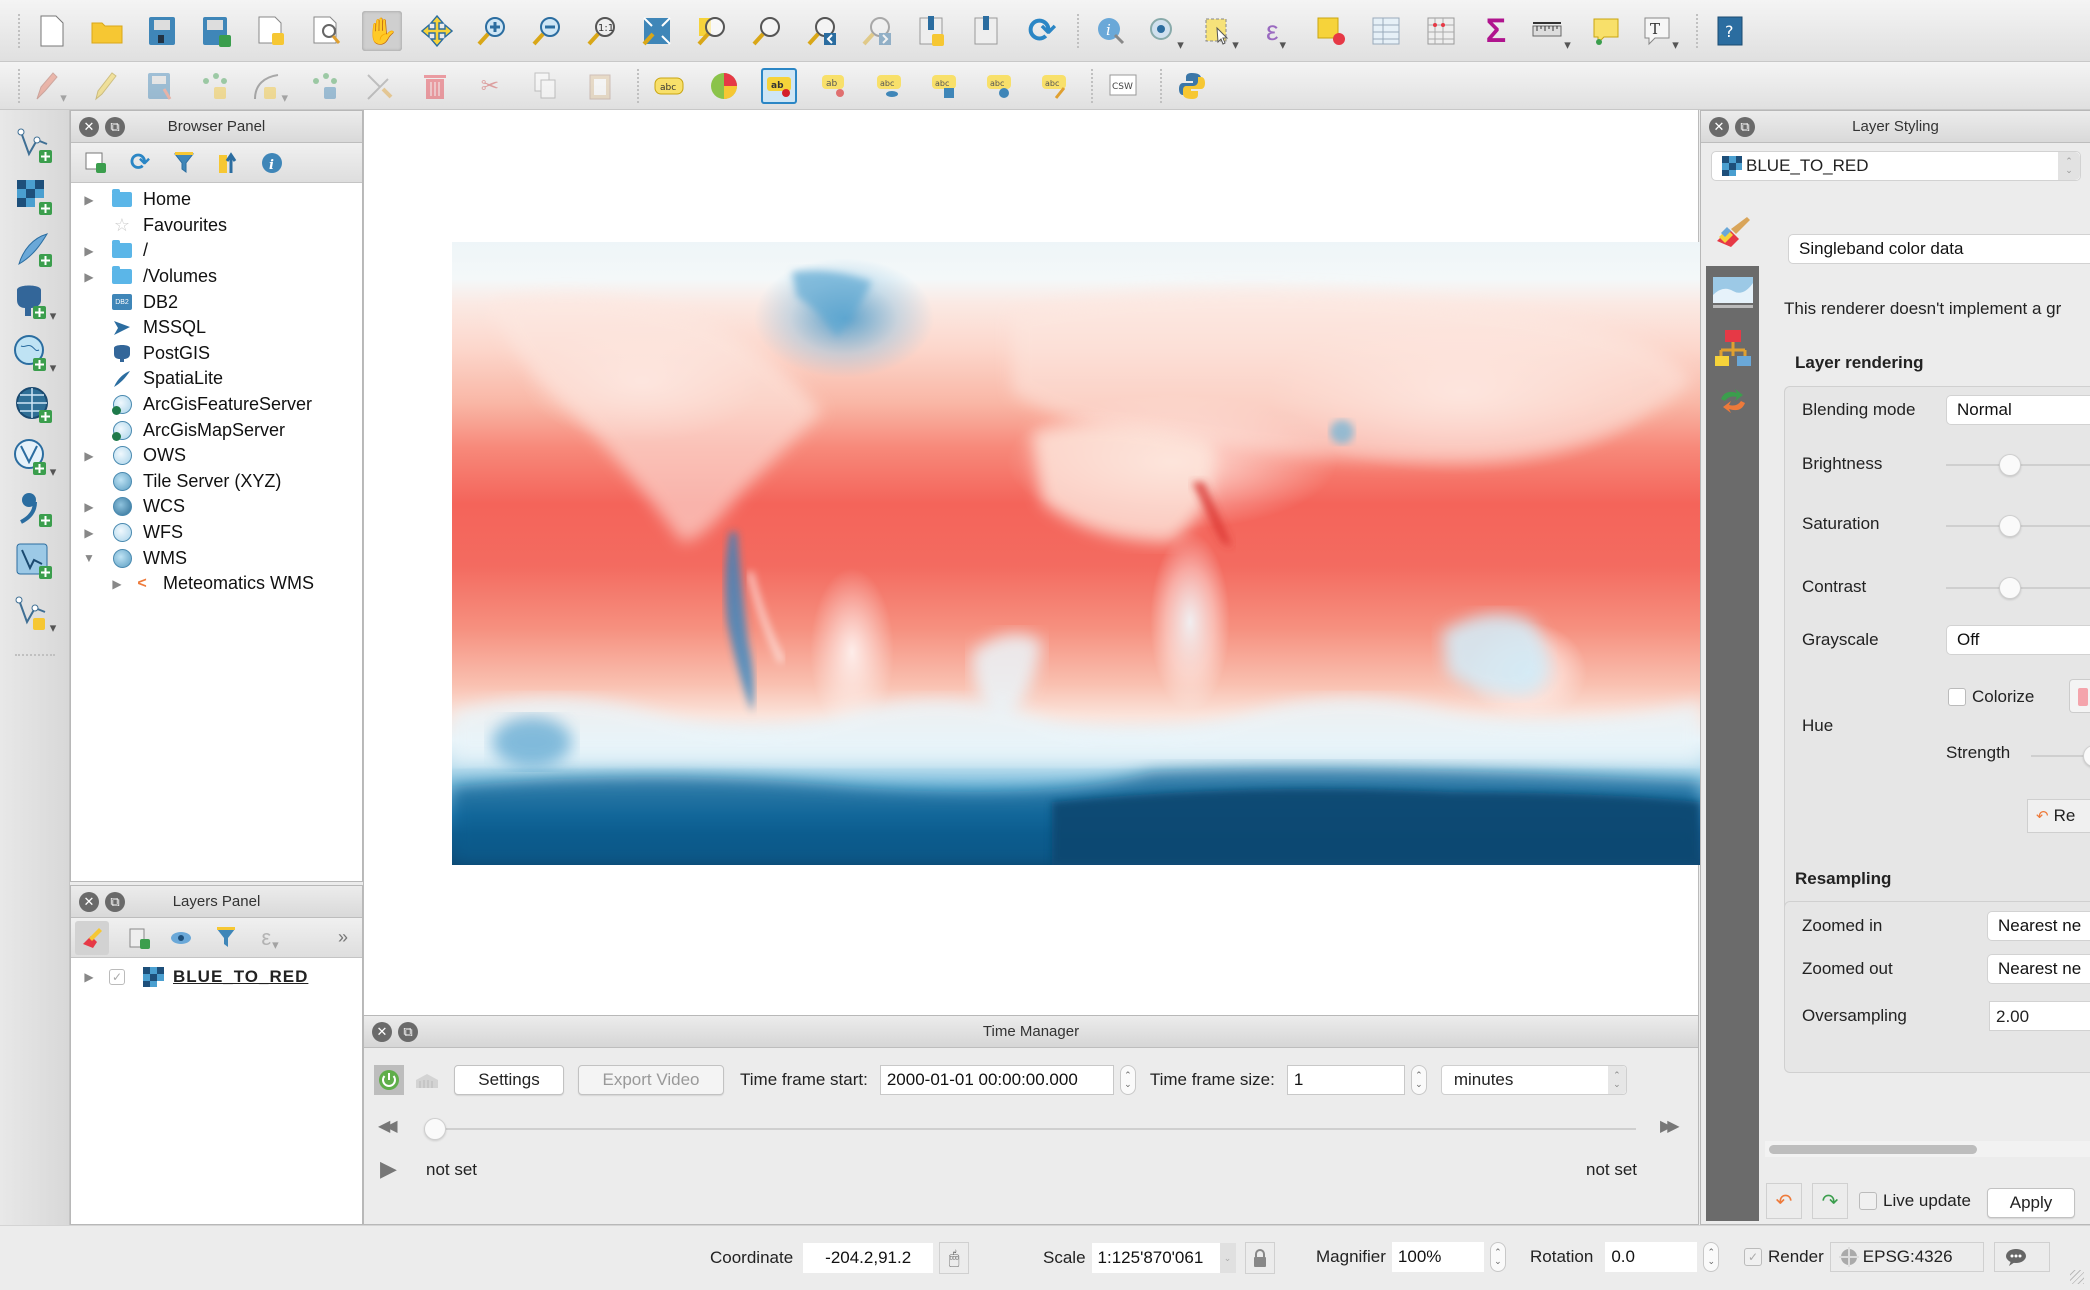 This screenshot has width=2090, height=1290. Describe the element at coordinates (216, 977) in the screenshot. I see `layer-tree-item: ▶ ✓ BLUE_TO_RED` at that location.